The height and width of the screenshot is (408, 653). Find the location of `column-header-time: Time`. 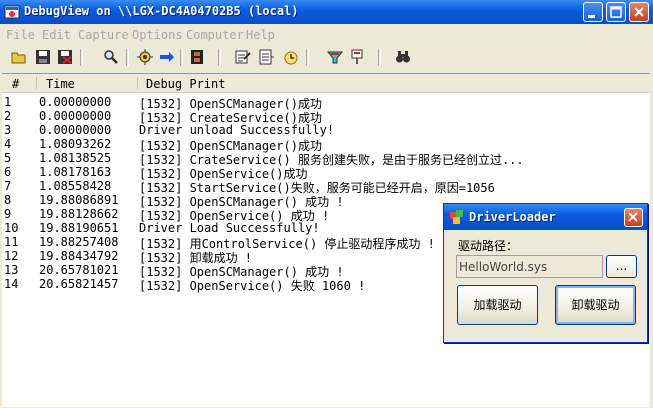

column-header-time: Time is located at coordinates (60, 84).